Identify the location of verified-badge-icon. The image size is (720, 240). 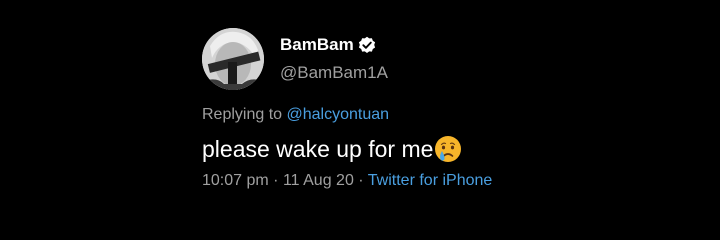
(367, 44).